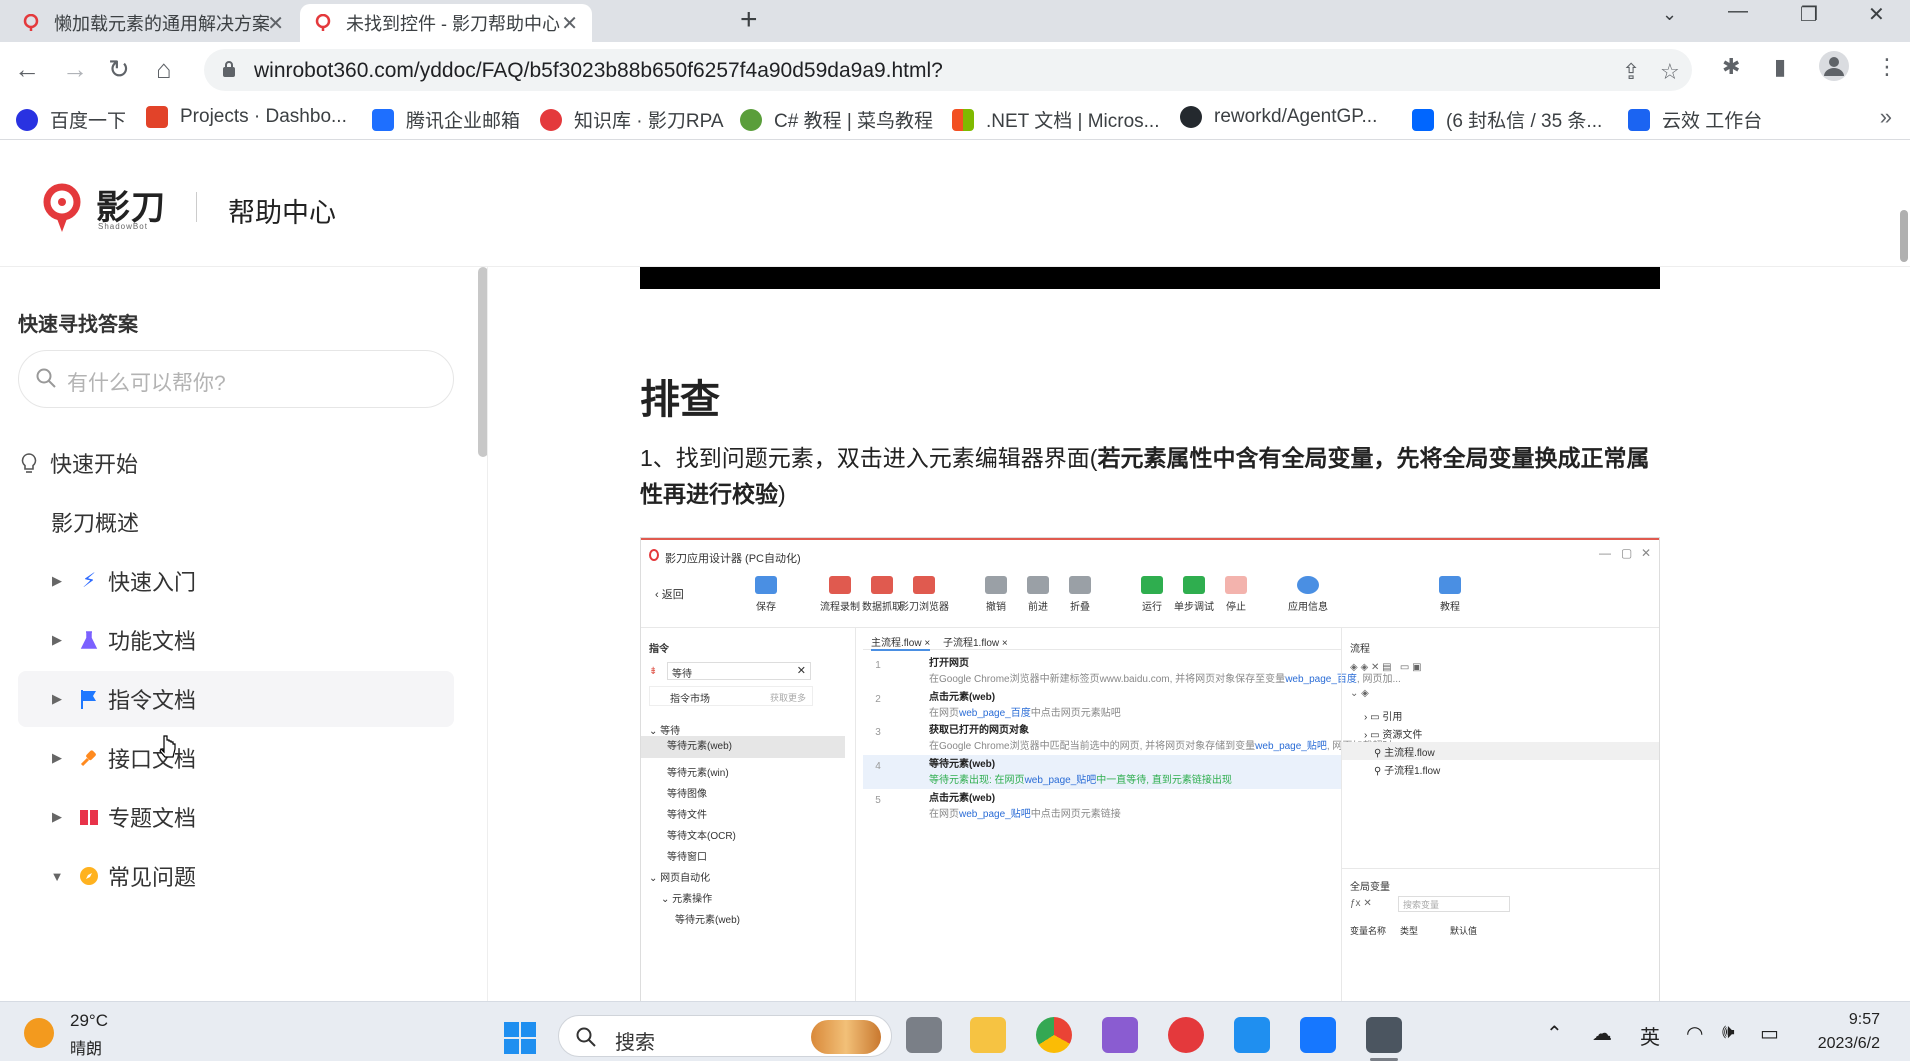 The width and height of the screenshot is (1910, 1061). Describe the element at coordinates (89, 1021) in the screenshot. I see `weather-temperature: 29°C` at that location.